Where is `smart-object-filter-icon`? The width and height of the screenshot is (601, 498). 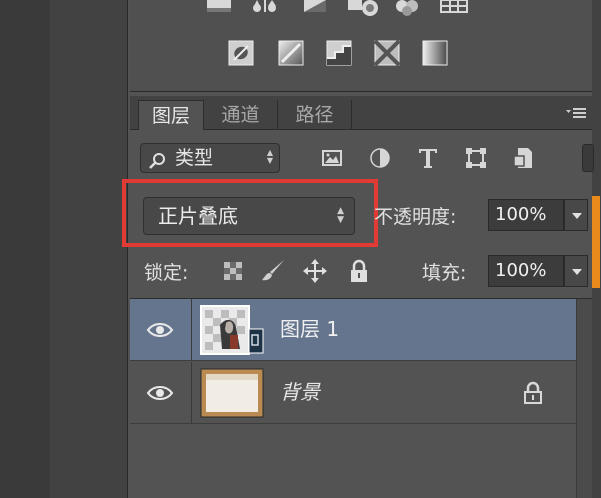 smart-object-filter-icon is located at coordinates (524, 158).